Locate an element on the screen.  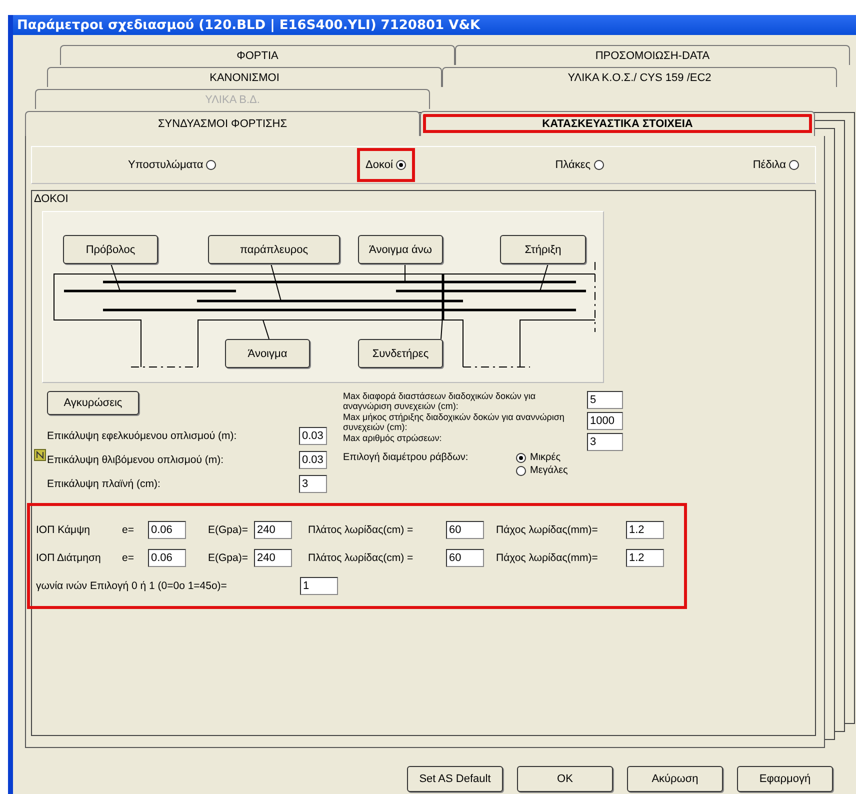
element-radio: Πέδιλα is located at coordinates (775, 165).